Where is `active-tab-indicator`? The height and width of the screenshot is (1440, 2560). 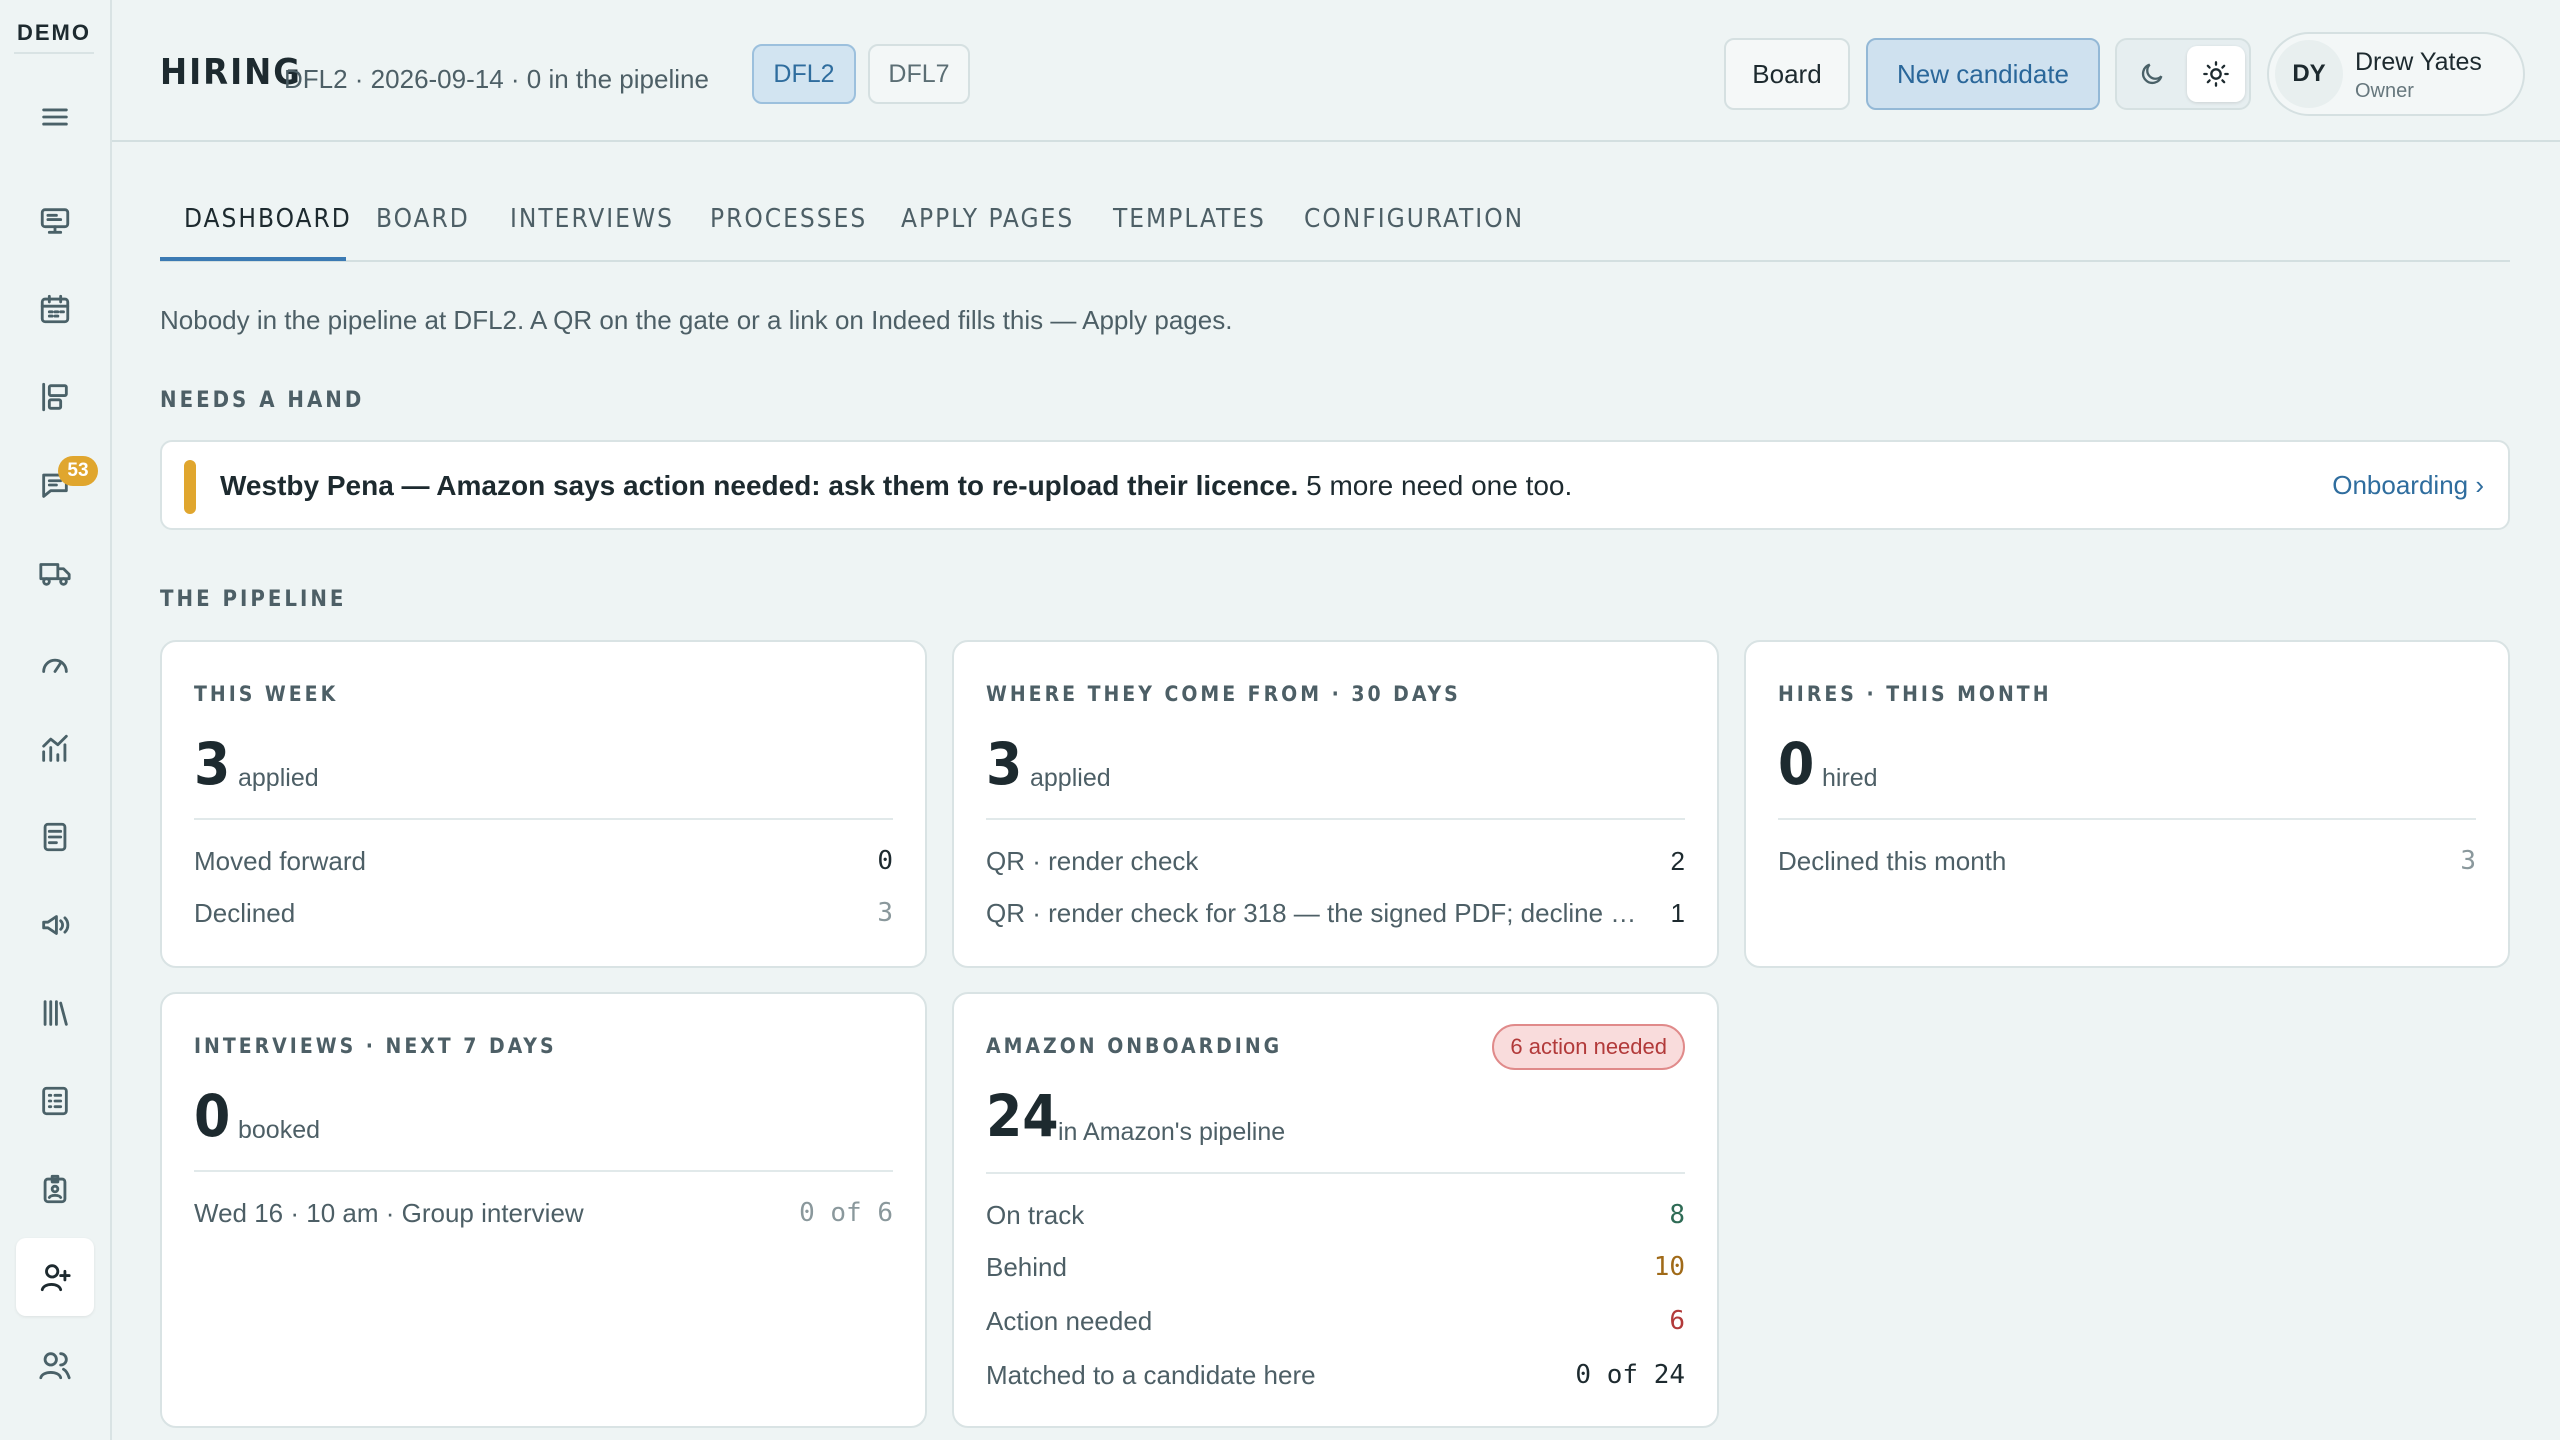 active-tab-indicator is located at coordinates (253, 259).